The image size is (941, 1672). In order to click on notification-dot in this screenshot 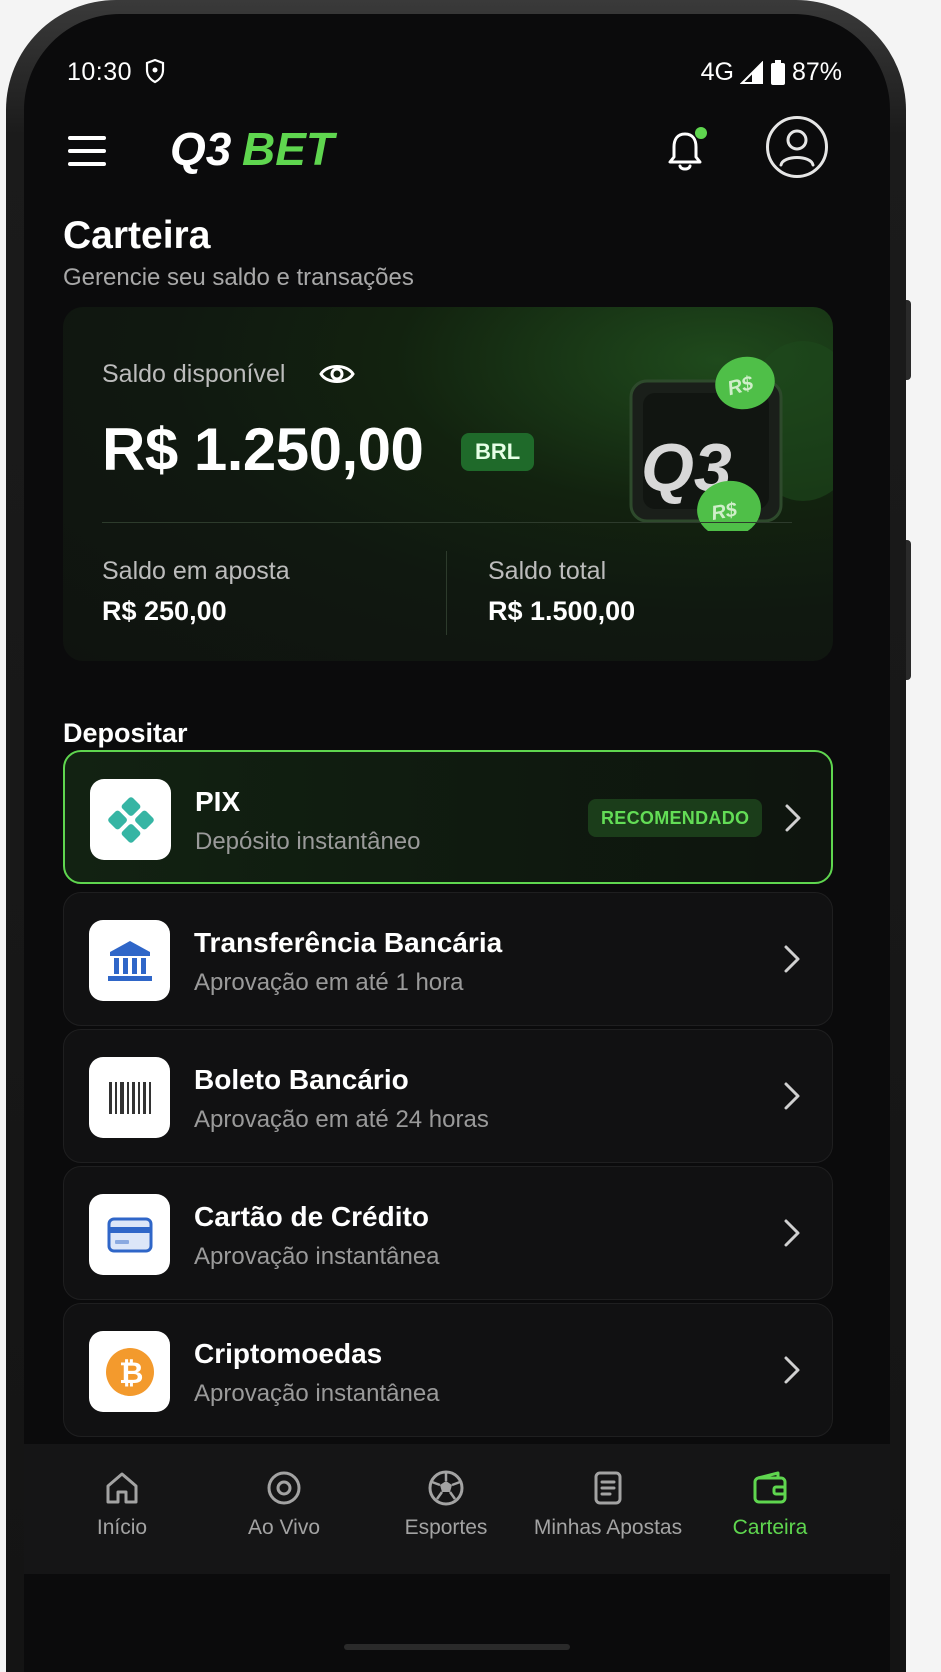, I will do `click(701, 133)`.